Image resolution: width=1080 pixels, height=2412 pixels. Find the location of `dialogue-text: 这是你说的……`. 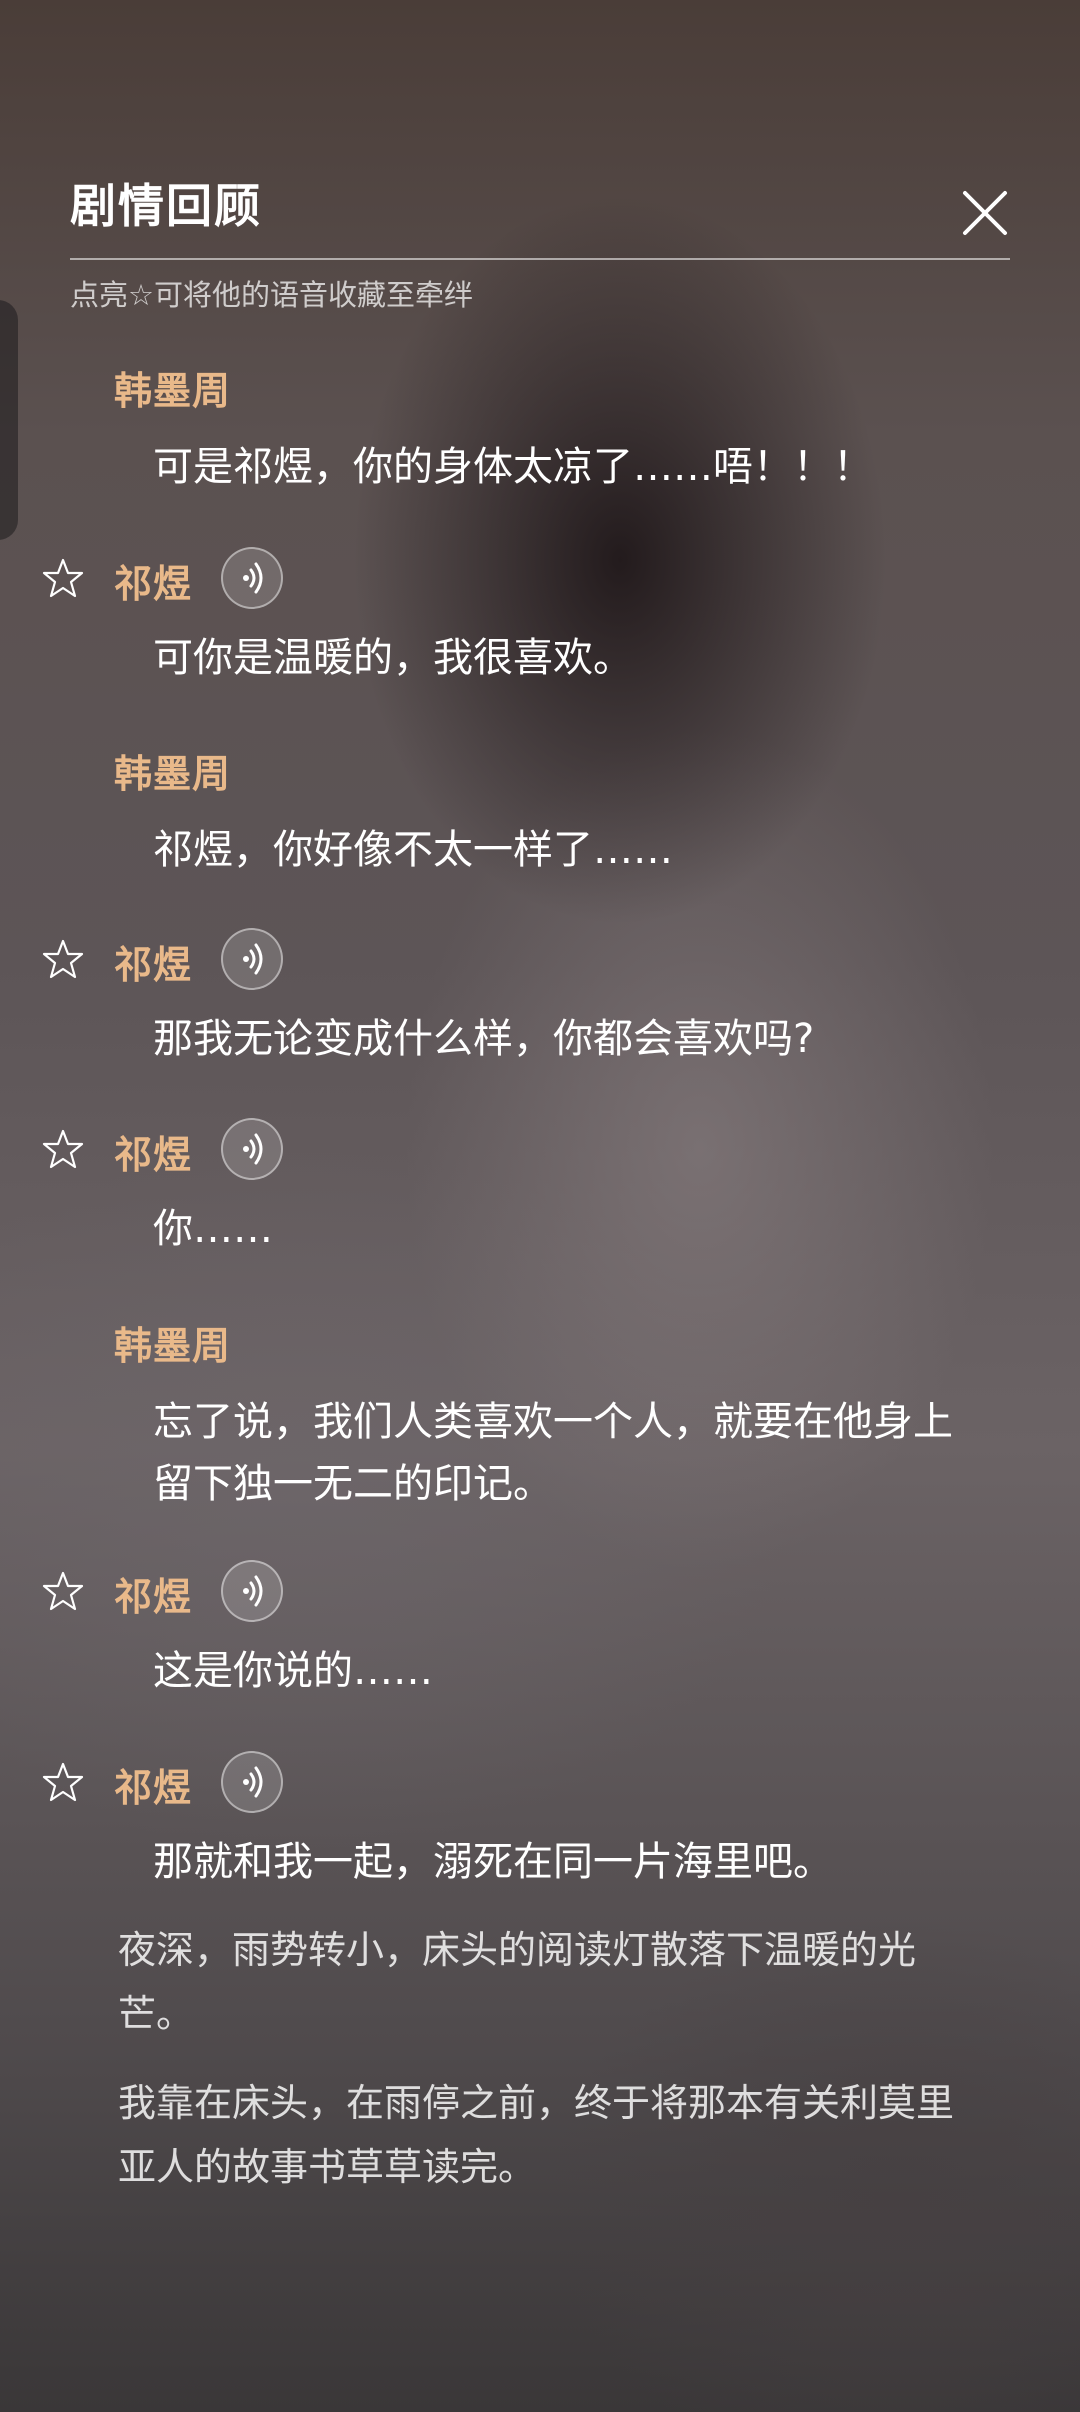

dialogue-text: 这是你说的…… is located at coordinates (293, 1671).